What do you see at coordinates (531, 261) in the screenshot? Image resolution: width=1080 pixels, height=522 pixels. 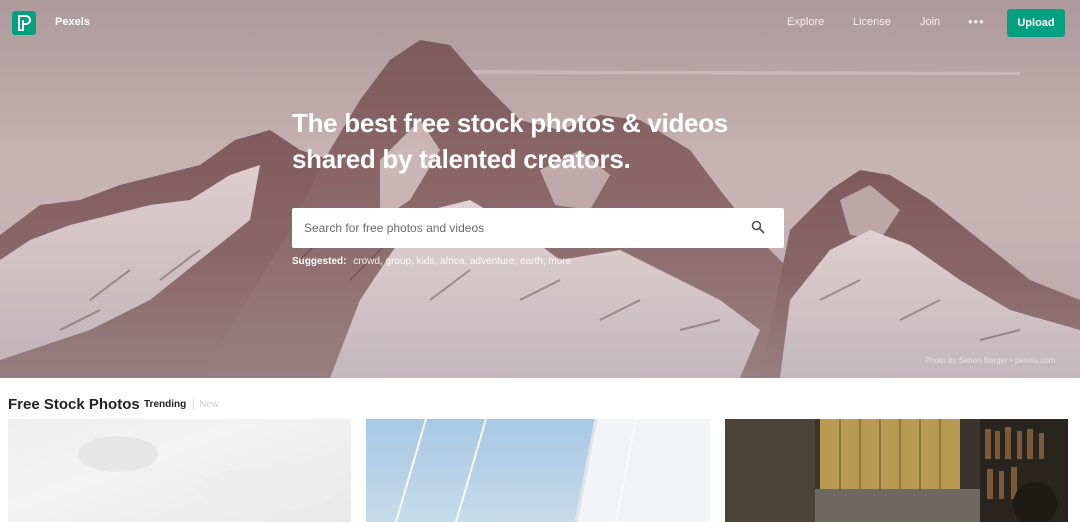 I see `suggested-tag: earth` at bounding box center [531, 261].